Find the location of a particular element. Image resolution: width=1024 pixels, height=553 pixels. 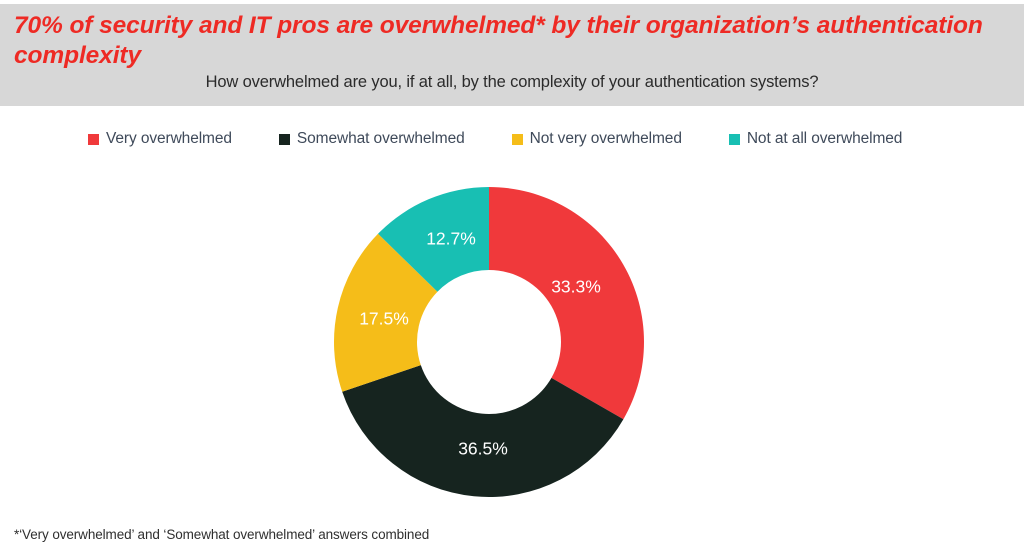

donut-slice-label: 33.3% is located at coordinates (576, 287).